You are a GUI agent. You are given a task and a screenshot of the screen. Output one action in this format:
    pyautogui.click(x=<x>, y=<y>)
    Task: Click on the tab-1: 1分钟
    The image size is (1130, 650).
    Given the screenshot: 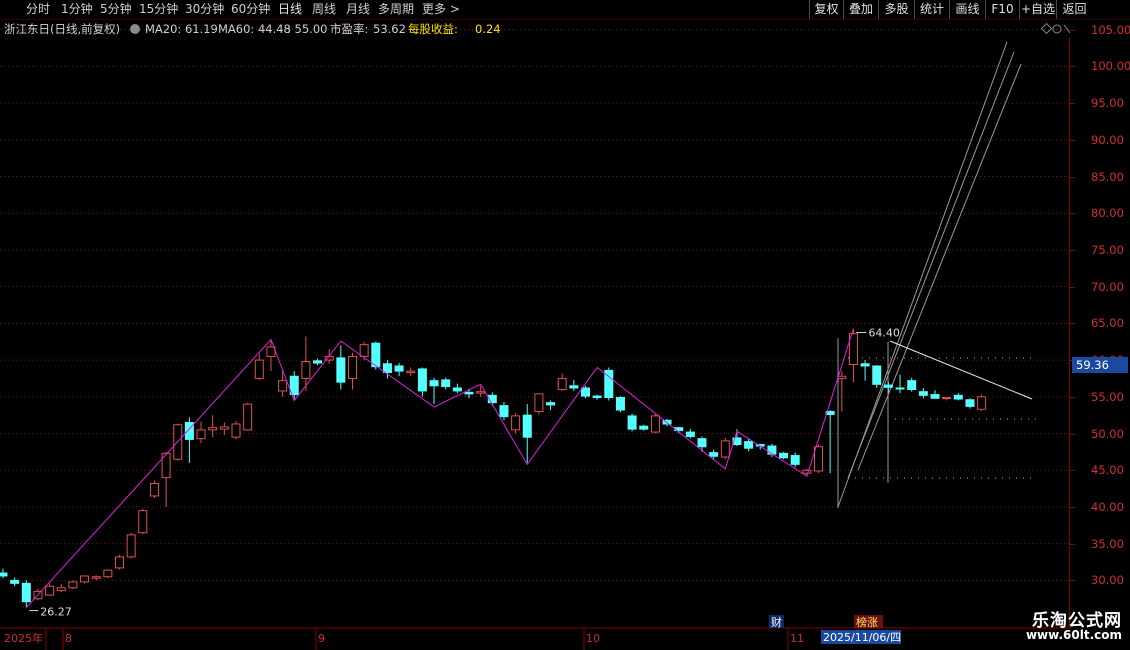 What is the action you would take?
    pyautogui.click(x=77, y=9)
    